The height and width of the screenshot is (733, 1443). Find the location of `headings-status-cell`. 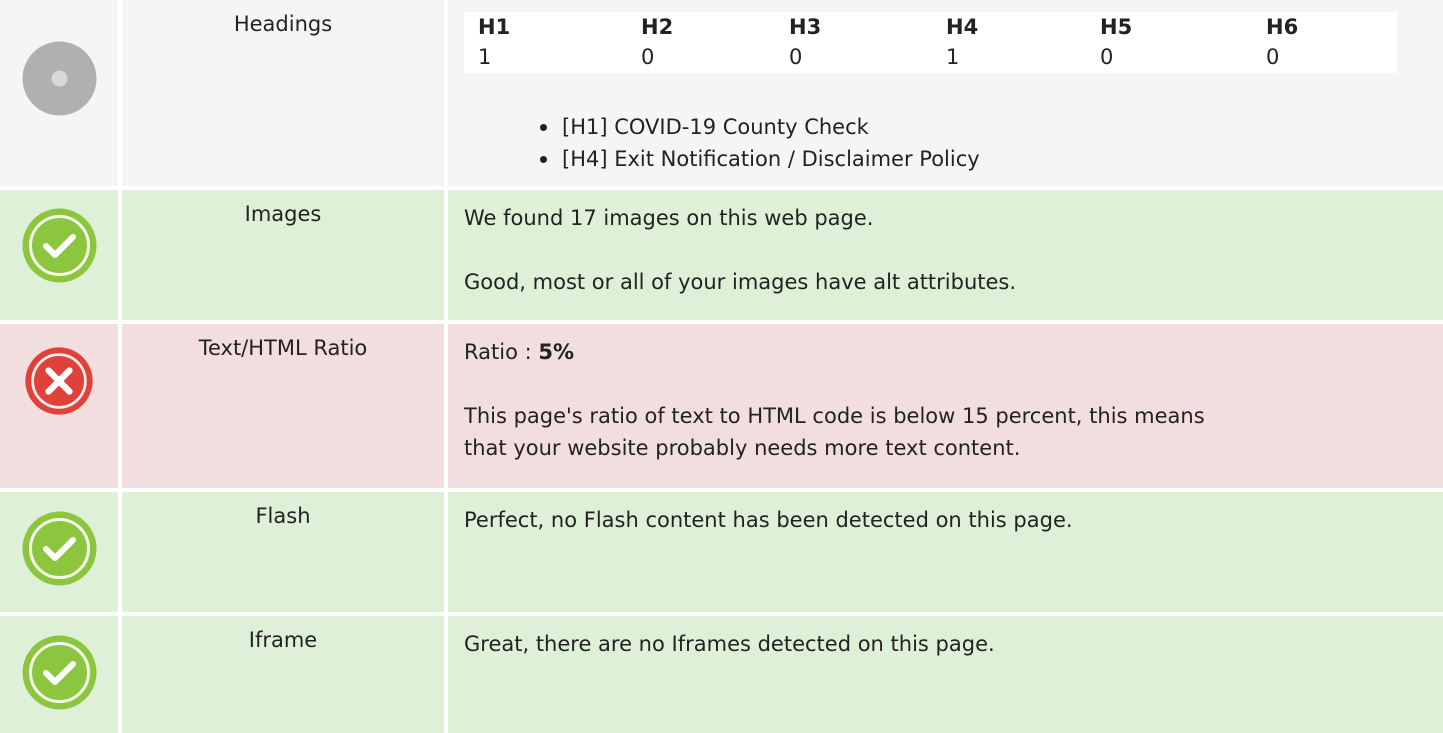

headings-status-cell is located at coordinates (59, 93).